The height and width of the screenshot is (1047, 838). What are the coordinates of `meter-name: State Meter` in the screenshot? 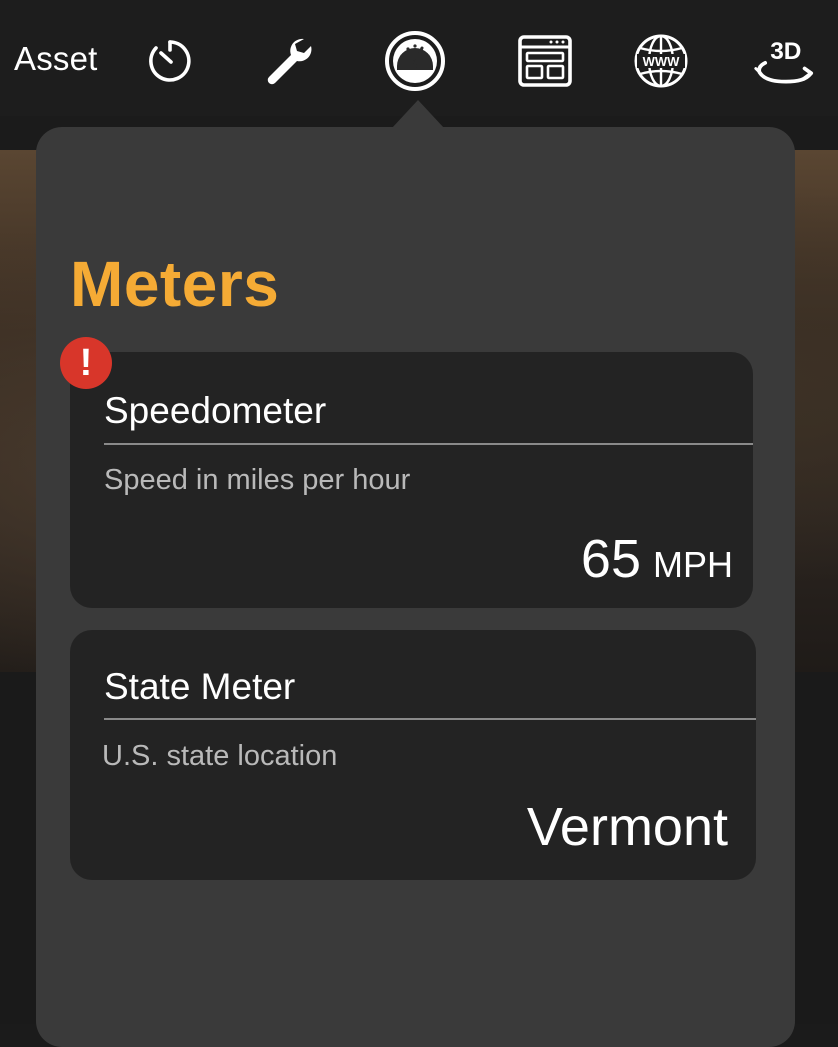 It's located at (200, 686).